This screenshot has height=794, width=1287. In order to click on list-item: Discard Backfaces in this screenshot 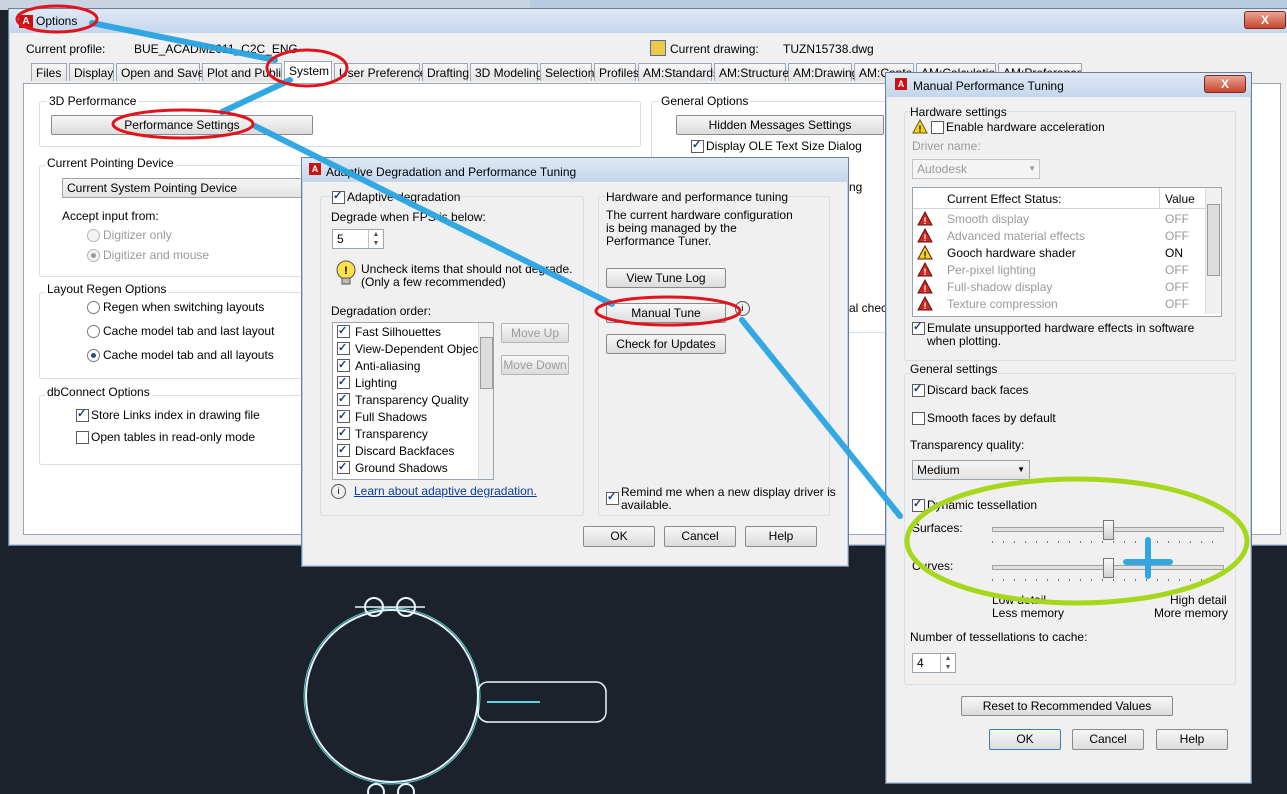, I will do `click(395, 451)`.